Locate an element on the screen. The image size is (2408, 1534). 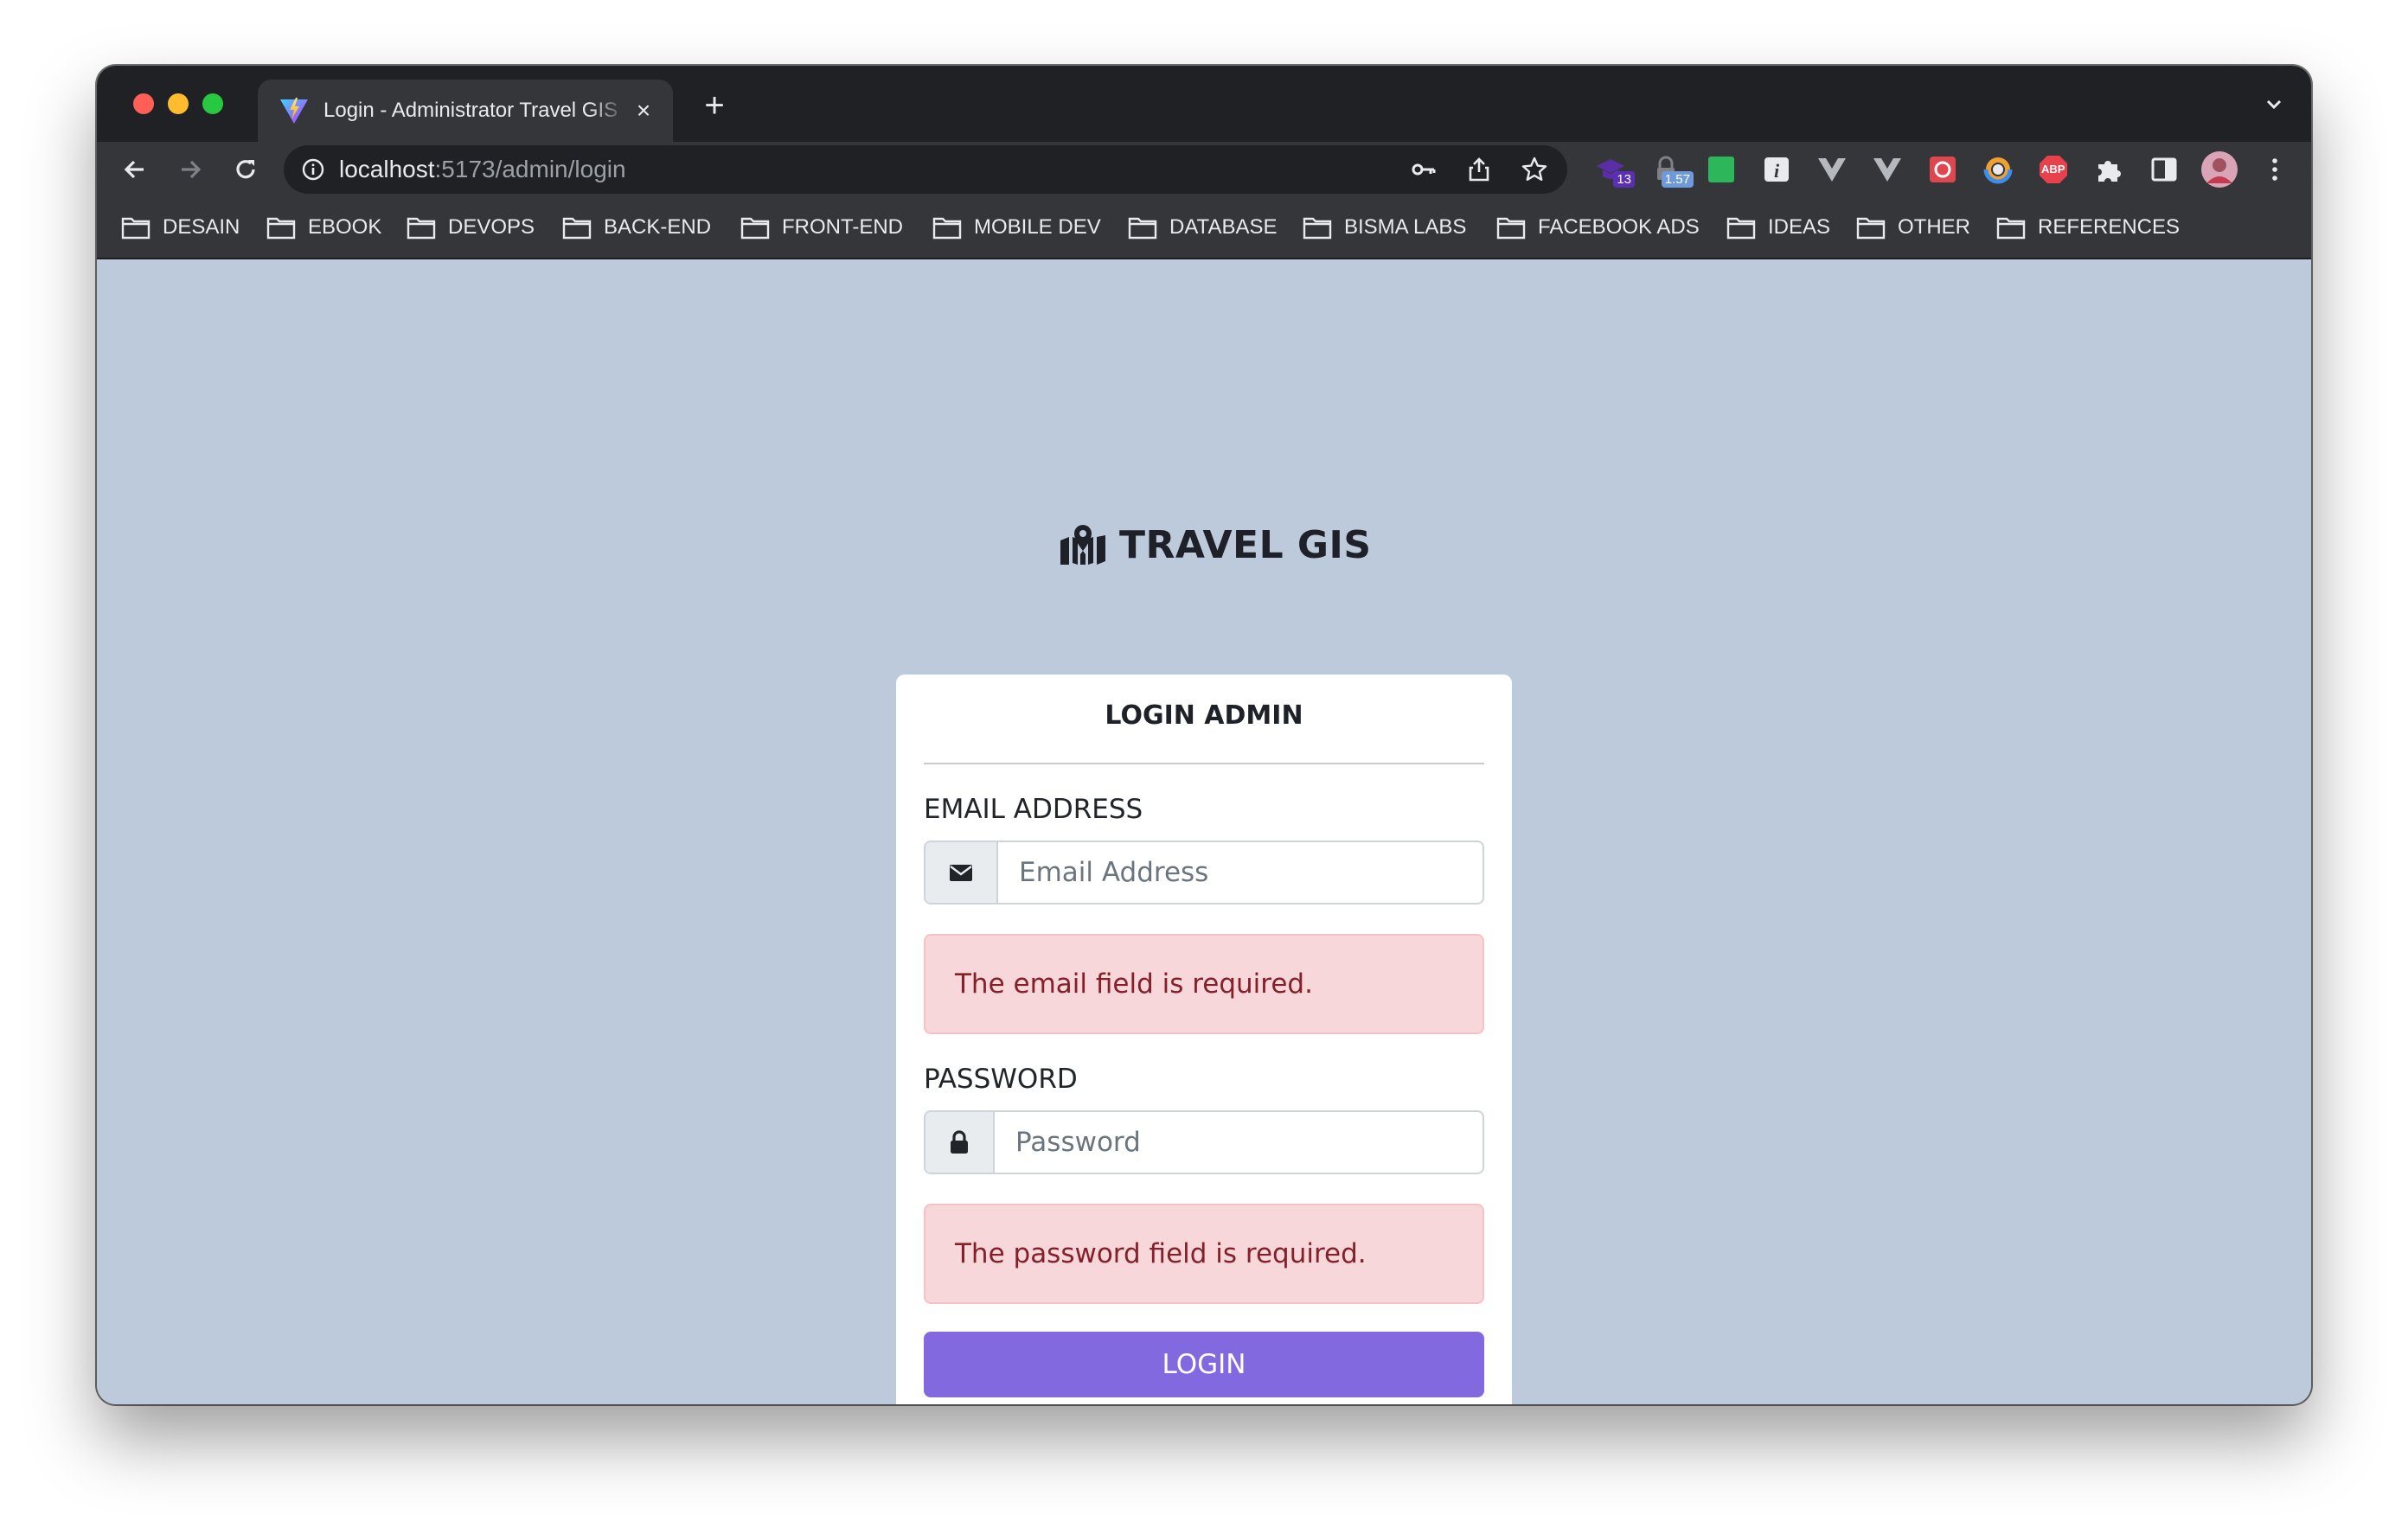
extension-color-ring-icon is located at coordinates (1998, 169).